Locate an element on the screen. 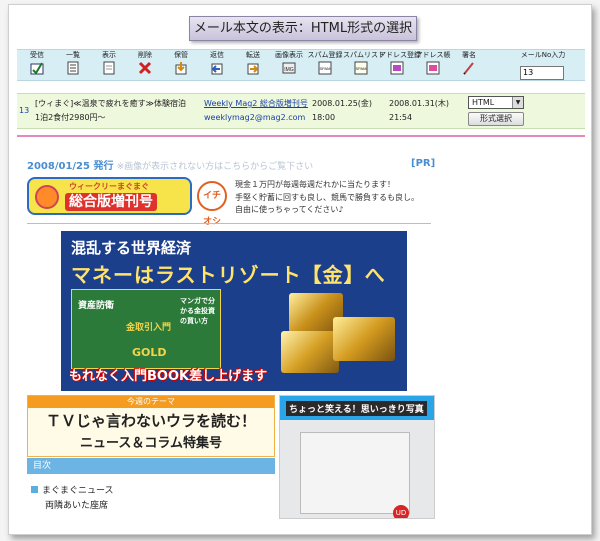  format-select-button: 形式選択 is located at coordinates (496, 119).